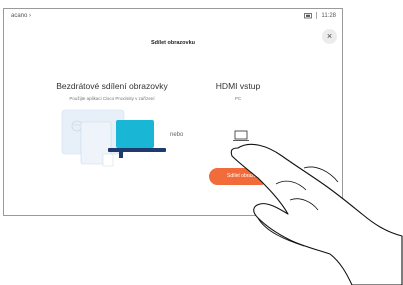 This screenshot has height=285, width=403. Describe the element at coordinates (328, 15) in the screenshot. I see `clock: 11:28` at that location.